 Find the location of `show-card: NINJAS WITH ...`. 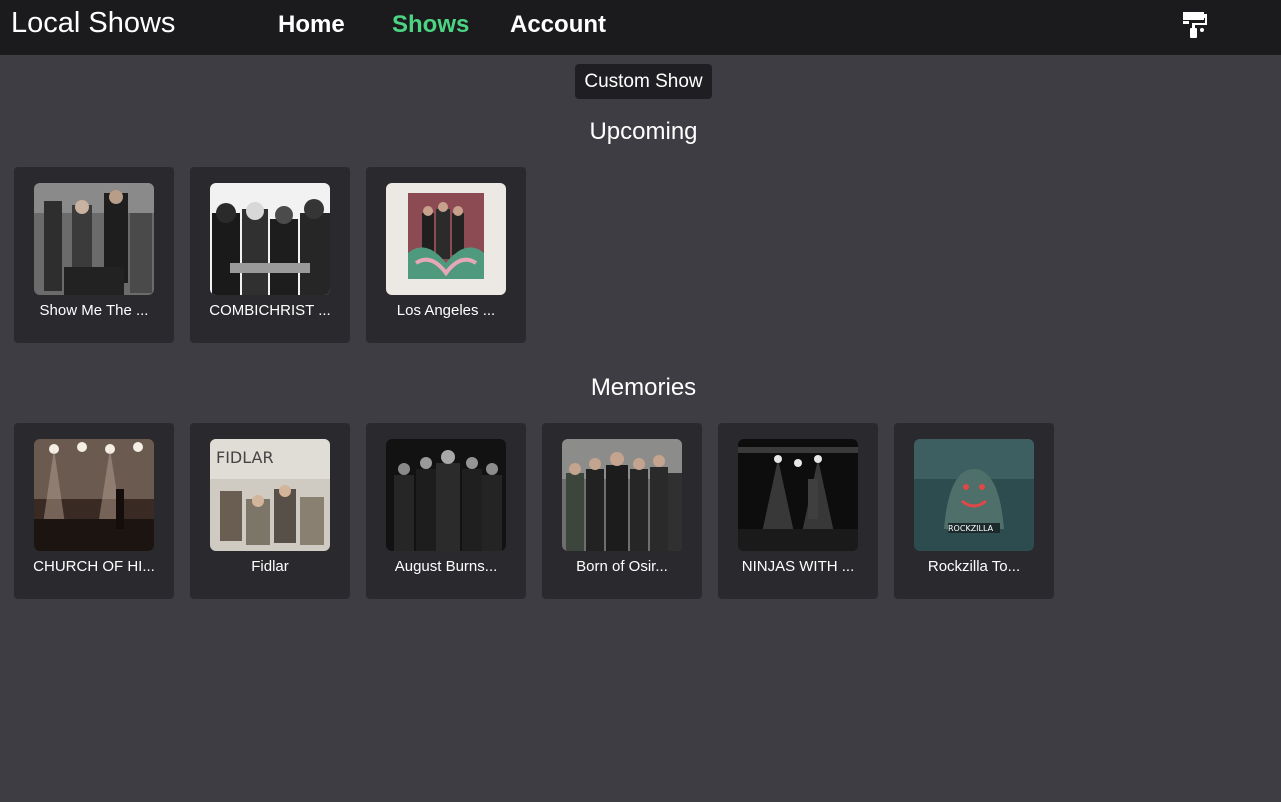

show-card: NINJAS WITH ... is located at coordinates (798, 511).